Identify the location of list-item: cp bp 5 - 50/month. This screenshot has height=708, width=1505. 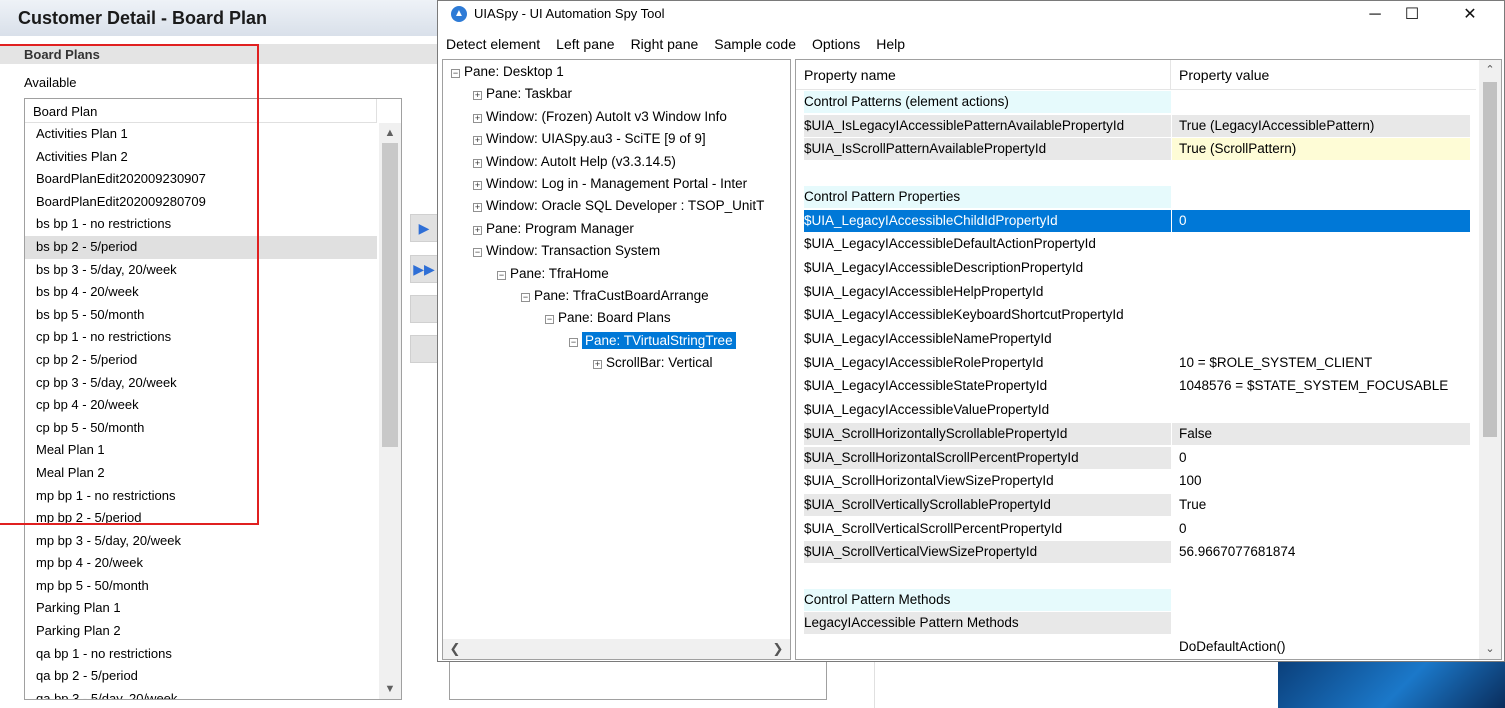
(201, 428).